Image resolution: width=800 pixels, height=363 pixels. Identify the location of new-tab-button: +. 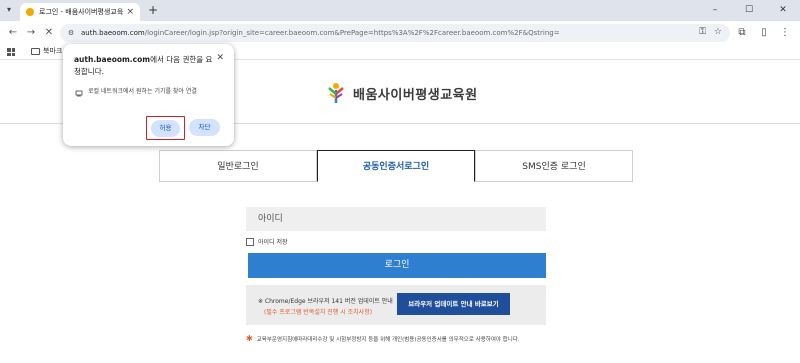
(153, 10).